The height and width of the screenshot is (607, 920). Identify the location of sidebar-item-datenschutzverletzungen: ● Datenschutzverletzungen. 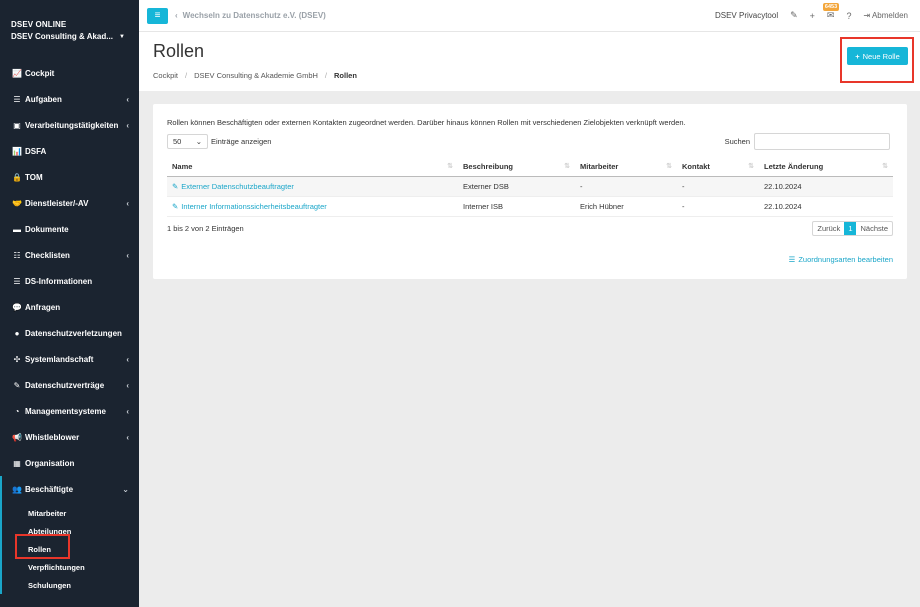
(69, 333).